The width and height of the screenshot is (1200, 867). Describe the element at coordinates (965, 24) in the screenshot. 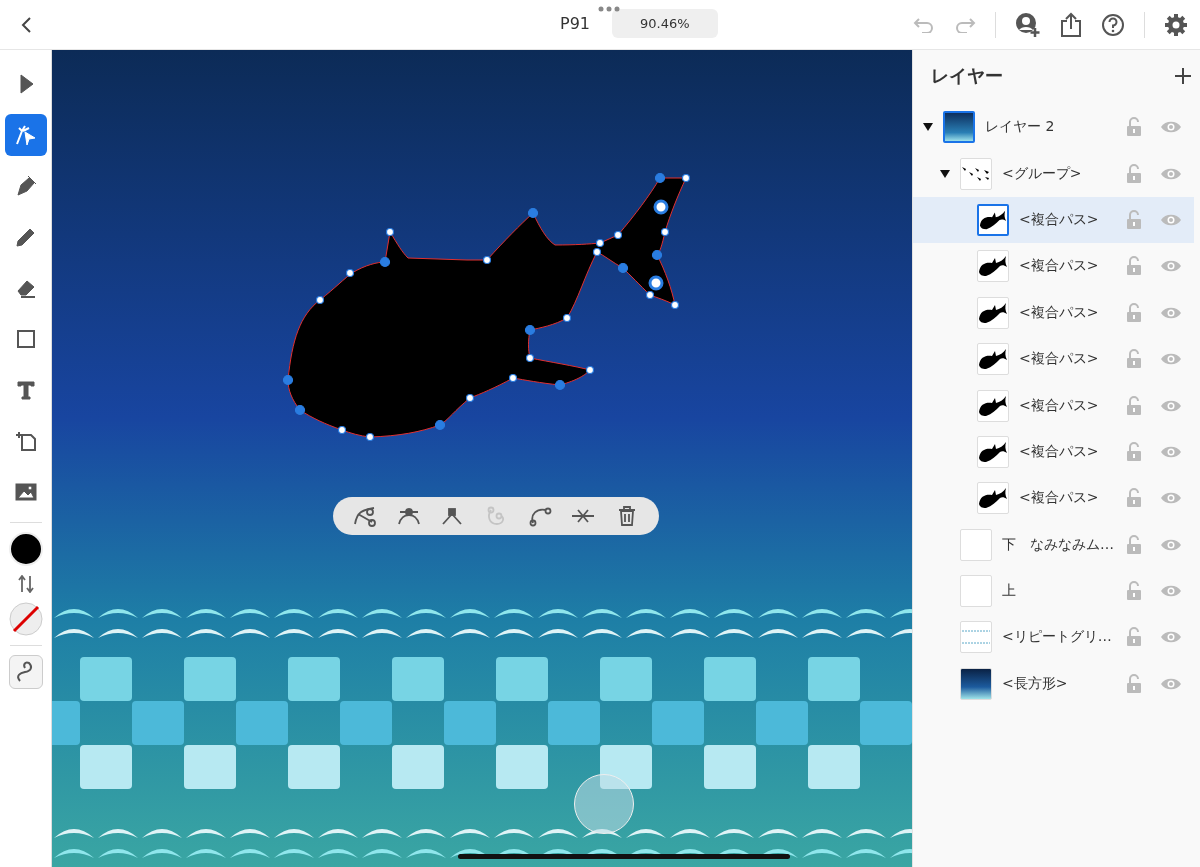

I see `redo-icon` at that location.